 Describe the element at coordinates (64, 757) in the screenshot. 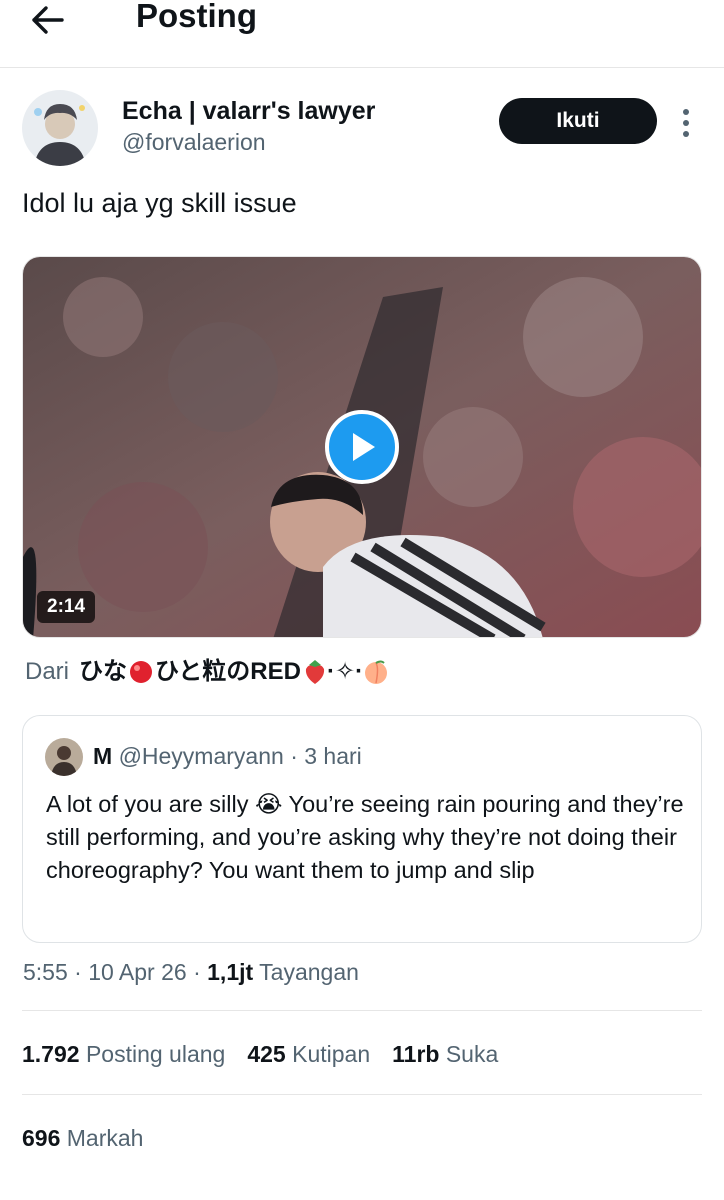

I see `quote-avatar` at that location.